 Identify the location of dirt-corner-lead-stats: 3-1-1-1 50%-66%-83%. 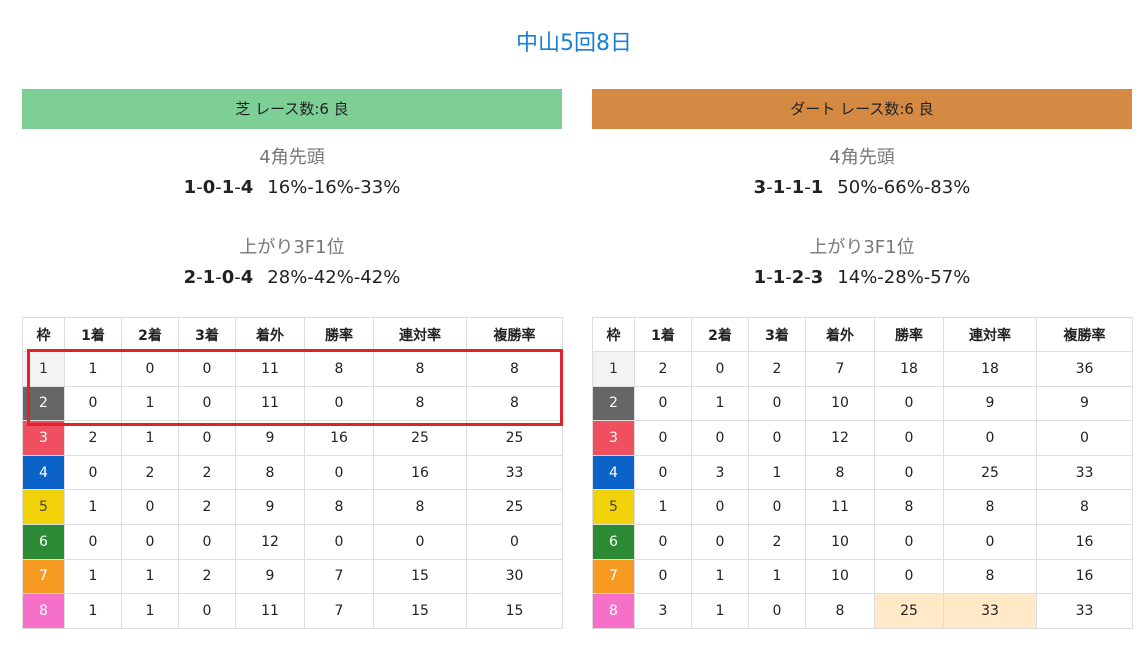
(862, 188).